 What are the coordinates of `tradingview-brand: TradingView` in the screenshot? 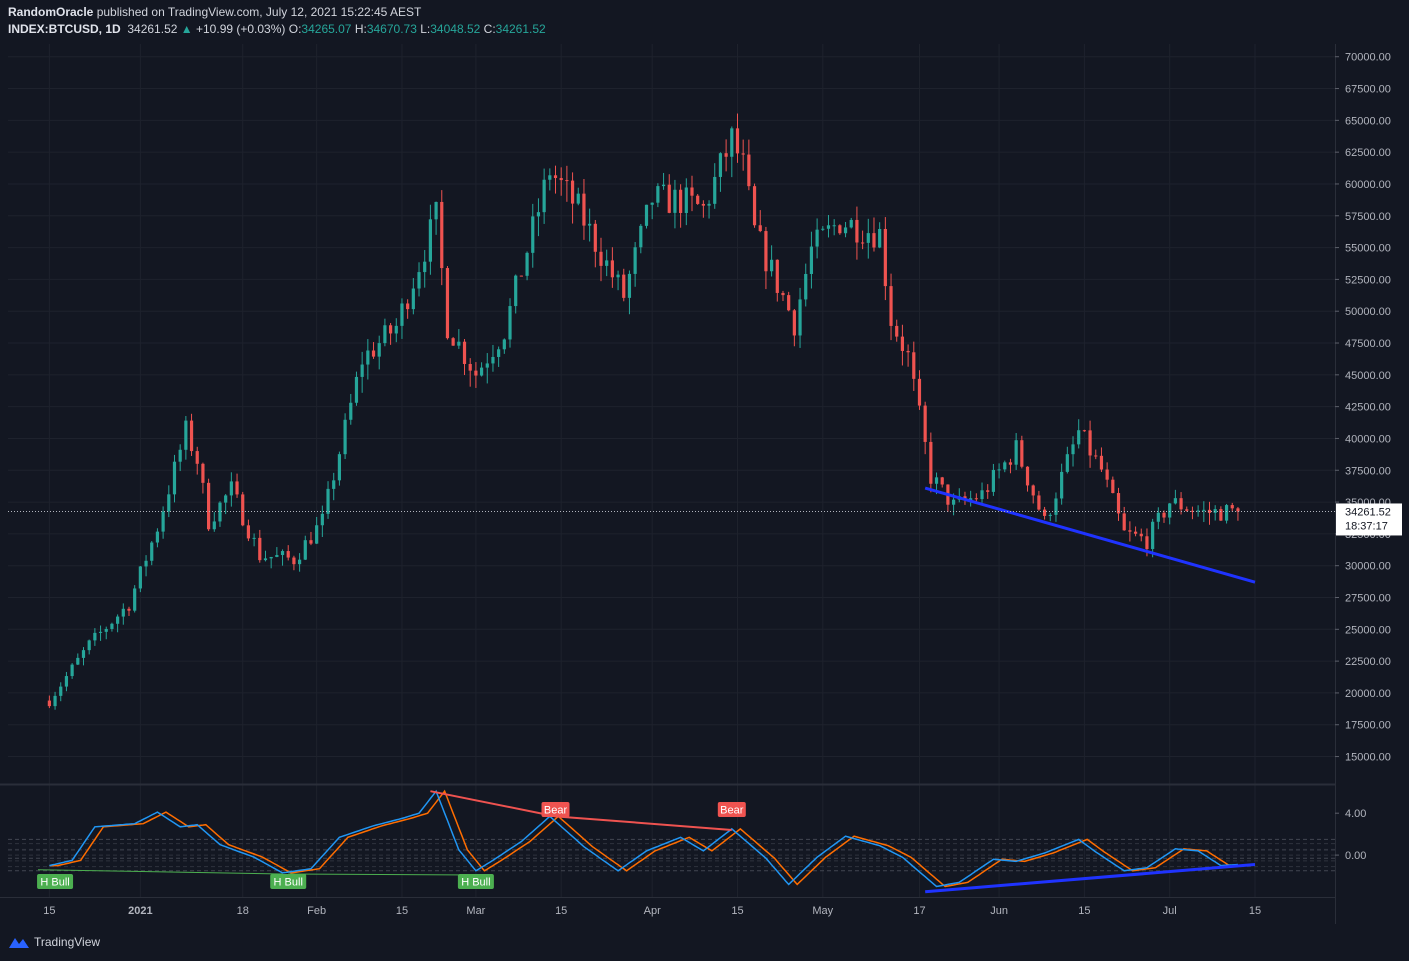 It's located at (67, 942).